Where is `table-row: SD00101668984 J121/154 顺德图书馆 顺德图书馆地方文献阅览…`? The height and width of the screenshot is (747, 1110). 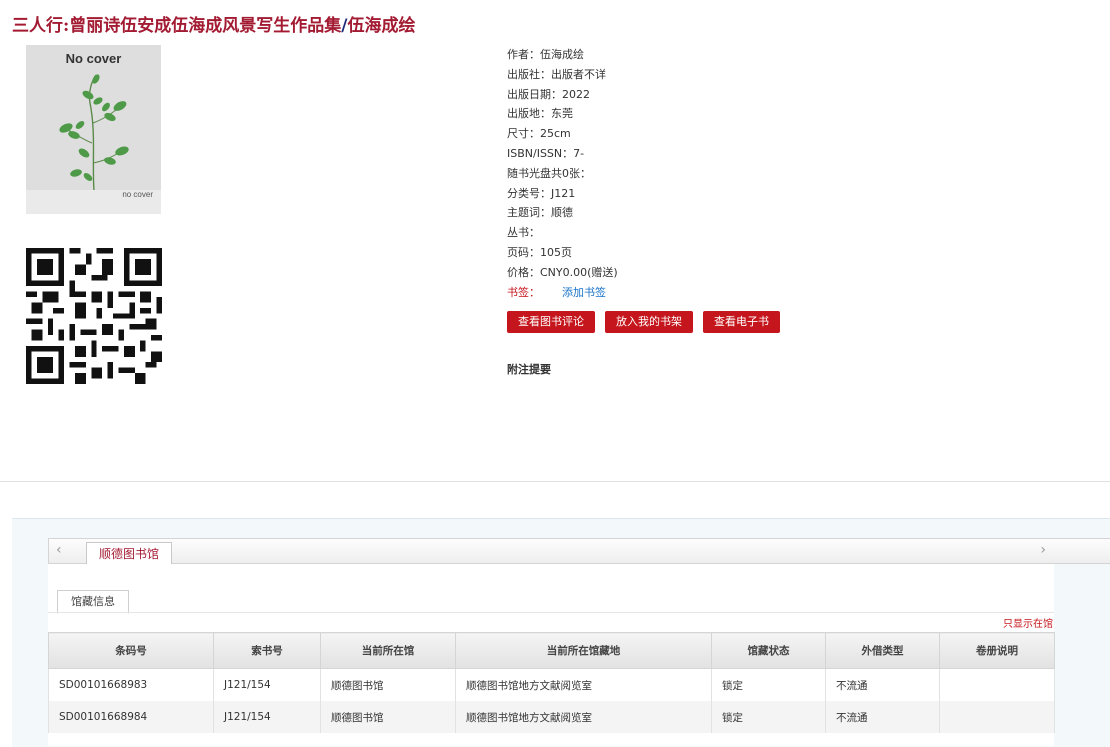 table-row: SD00101668984 J121/154 顺德图书馆 顺德图书馆地方文献阅览… is located at coordinates (551, 717).